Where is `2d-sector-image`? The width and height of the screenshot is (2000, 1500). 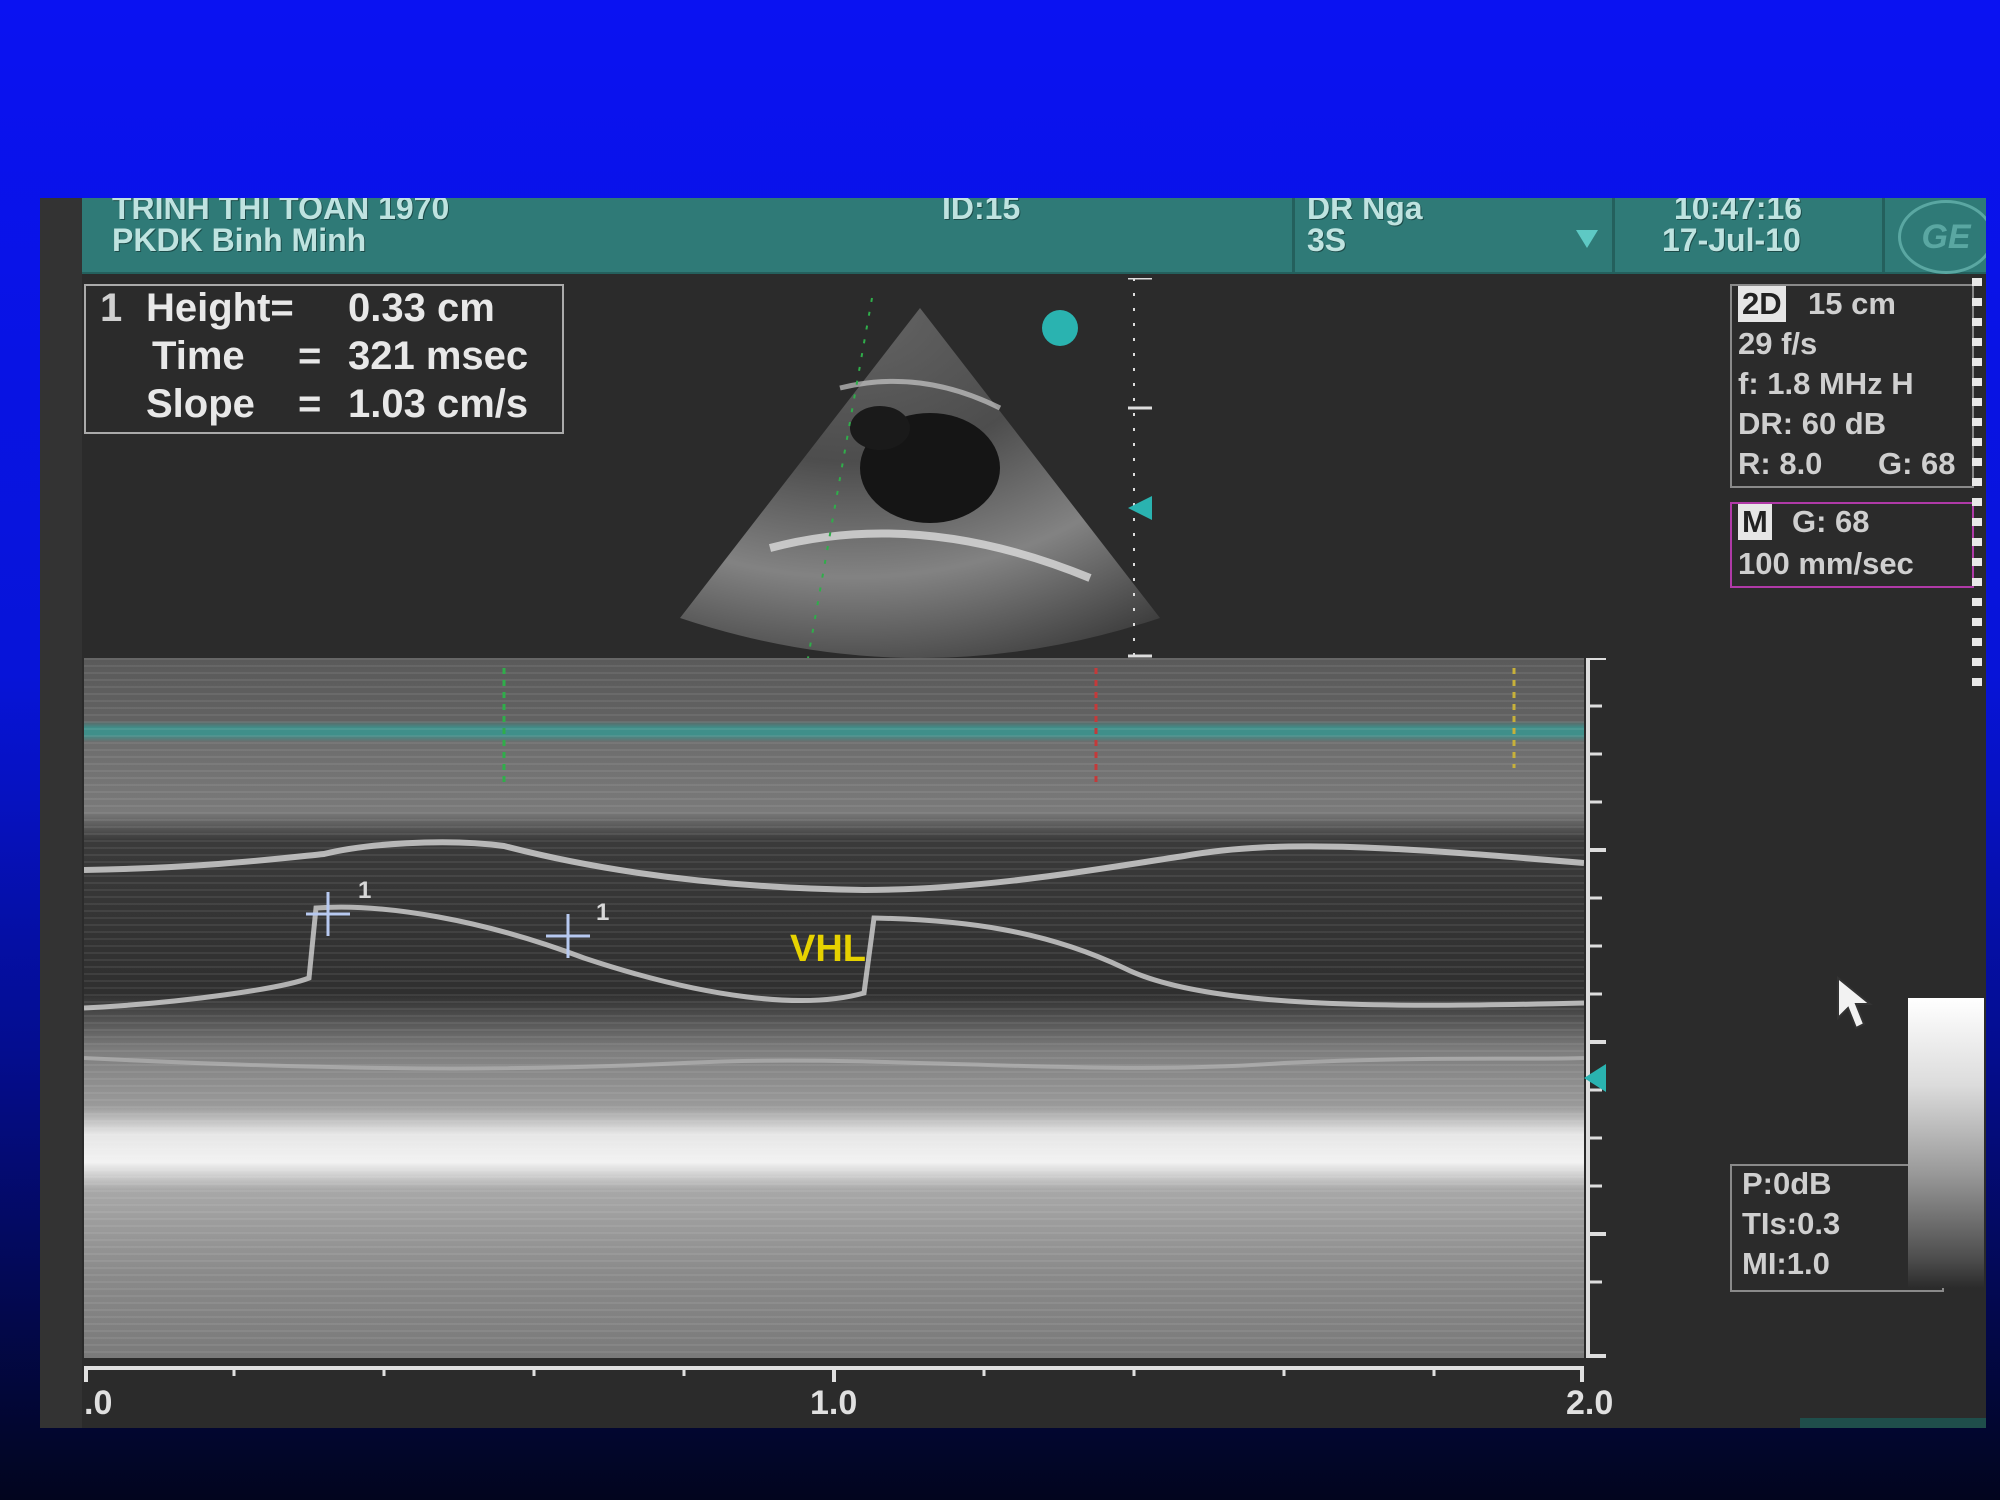 2d-sector-image is located at coordinates (920, 477).